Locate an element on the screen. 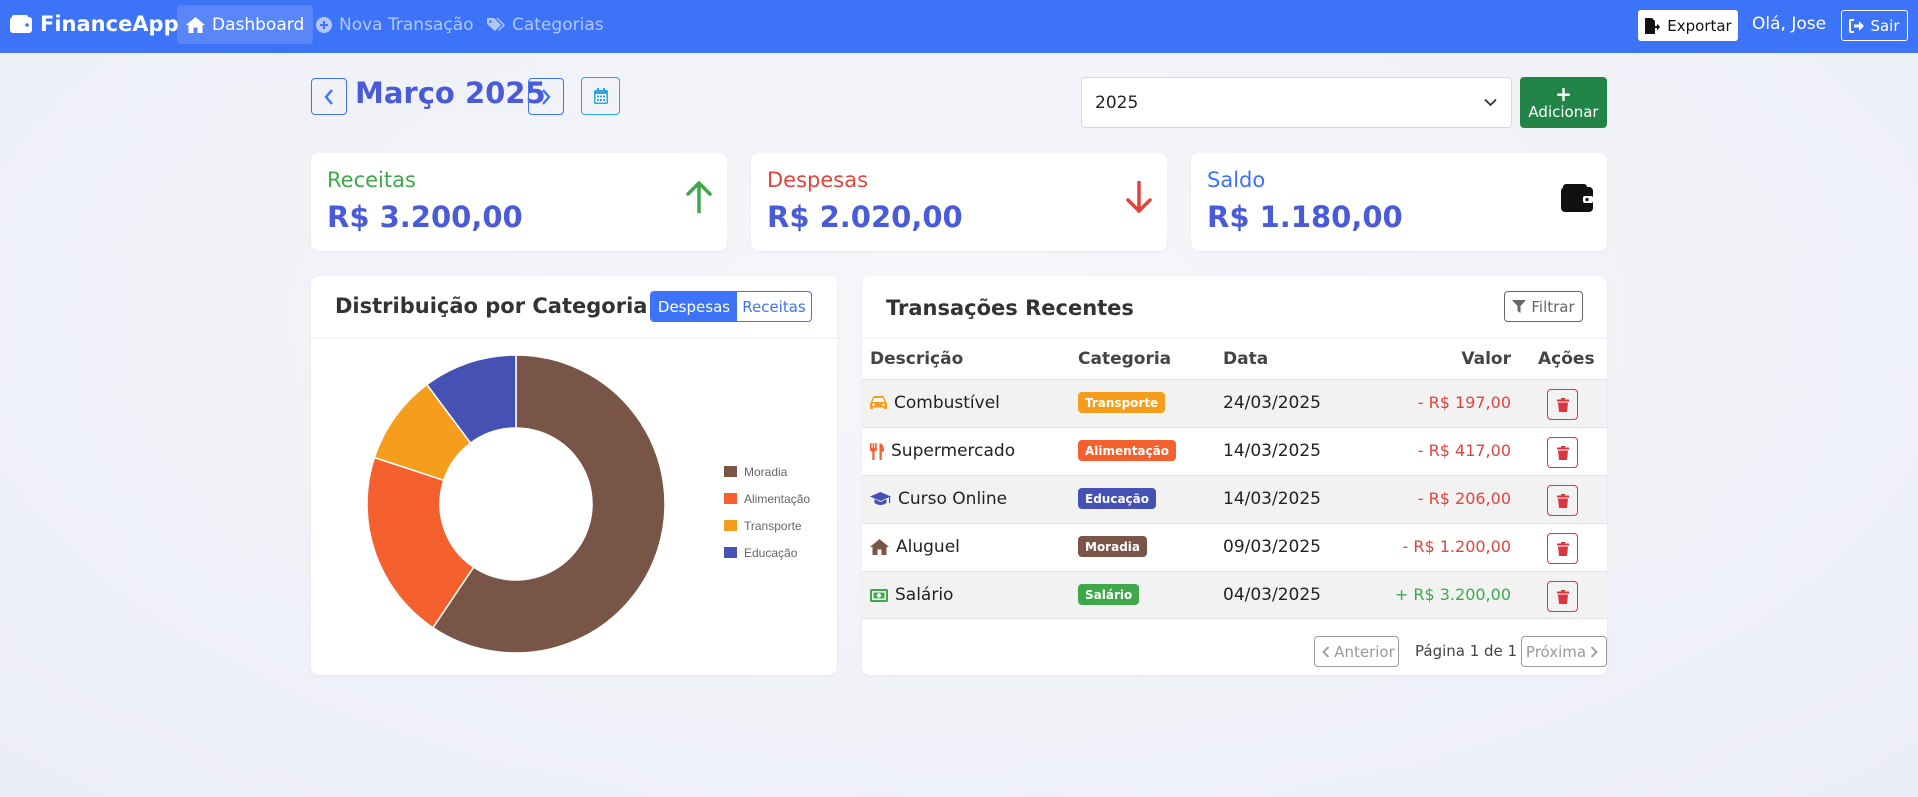 The height and width of the screenshot is (797, 1918). year-select: 2025 is located at coordinates (1296, 102).